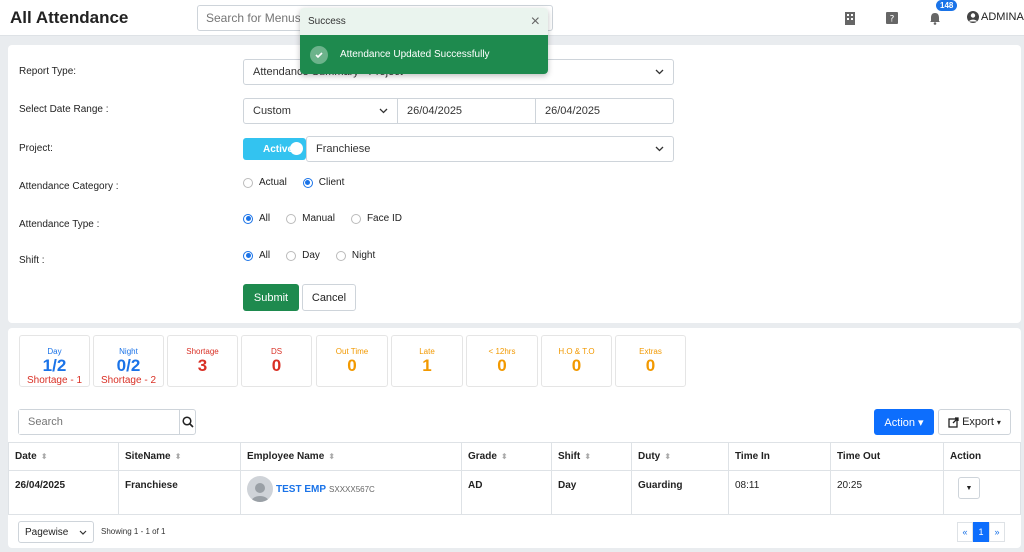  What do you see at coordinates (352, 361) in the screenshot?
I see `stat-card: Out Time 0` at bounding box center [352, 361].